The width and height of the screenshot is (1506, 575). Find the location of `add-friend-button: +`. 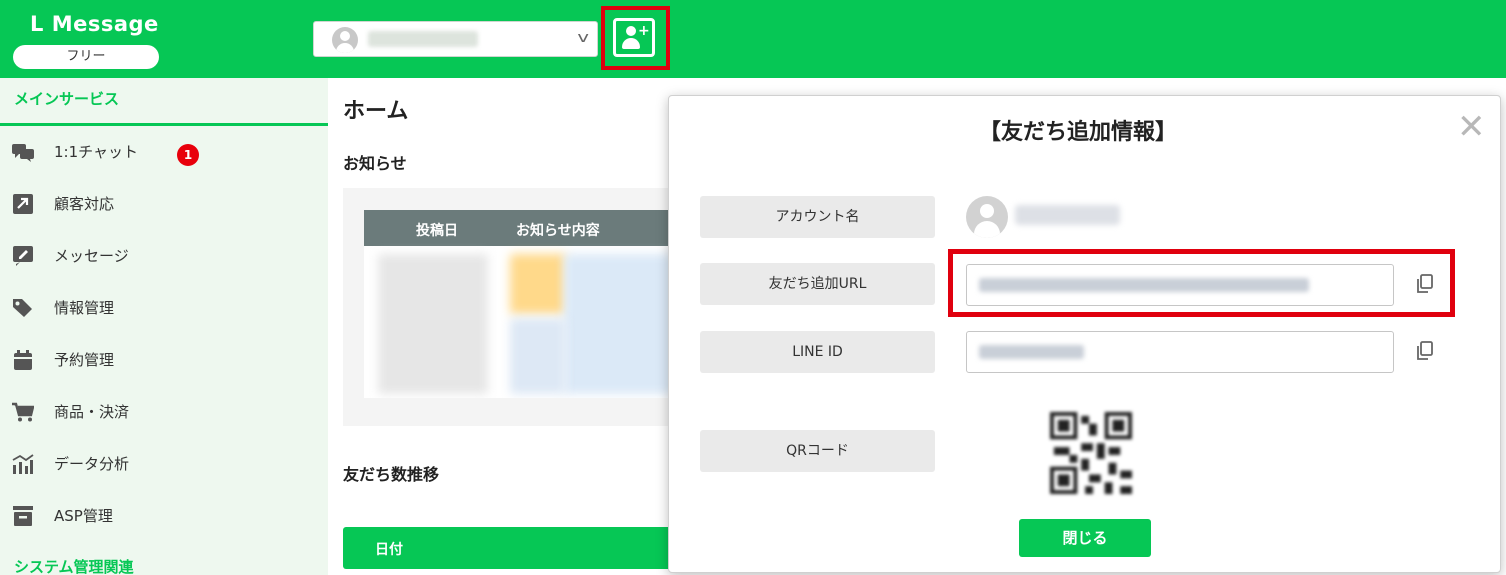

add-friend-button: + is located at coordinates (634, 37).